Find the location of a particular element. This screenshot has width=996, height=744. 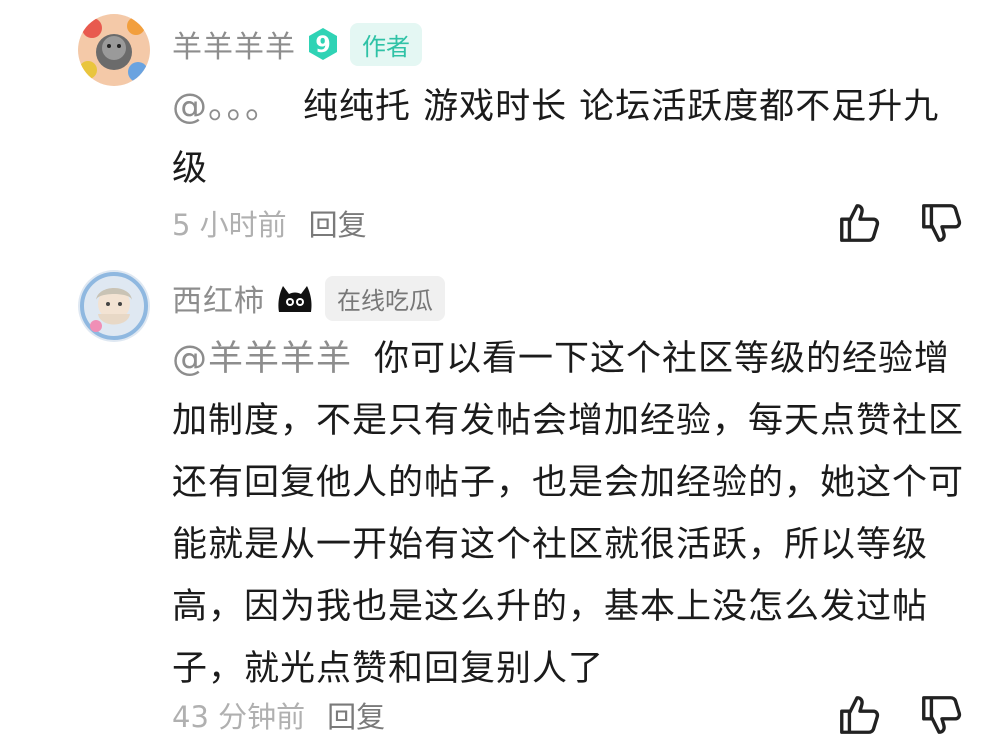

author-tag: 作者 is located at coordinates (386, 44).